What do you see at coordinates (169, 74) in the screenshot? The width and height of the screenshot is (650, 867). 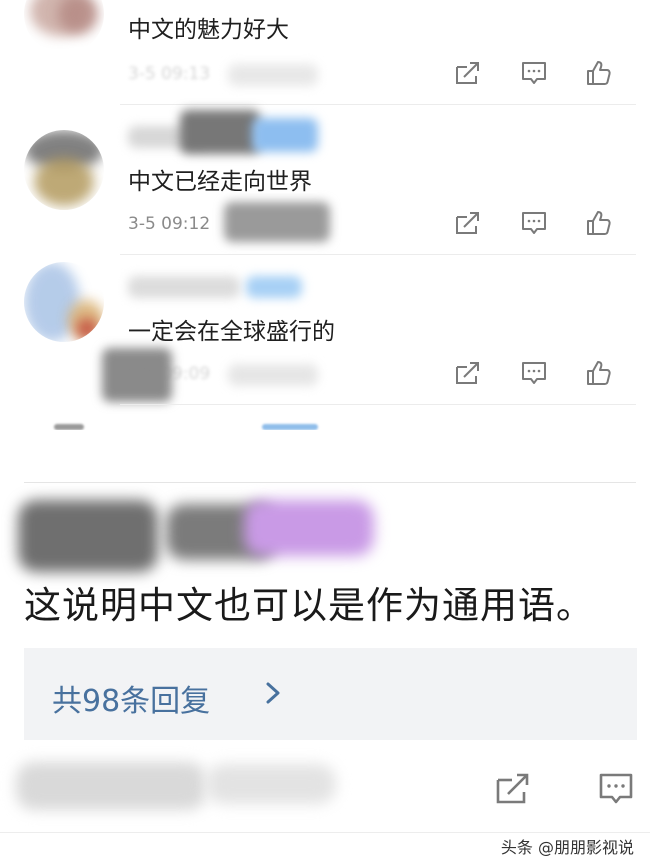 I see `comment-time: 3-5 09:13` at bounding box center [169, 74].